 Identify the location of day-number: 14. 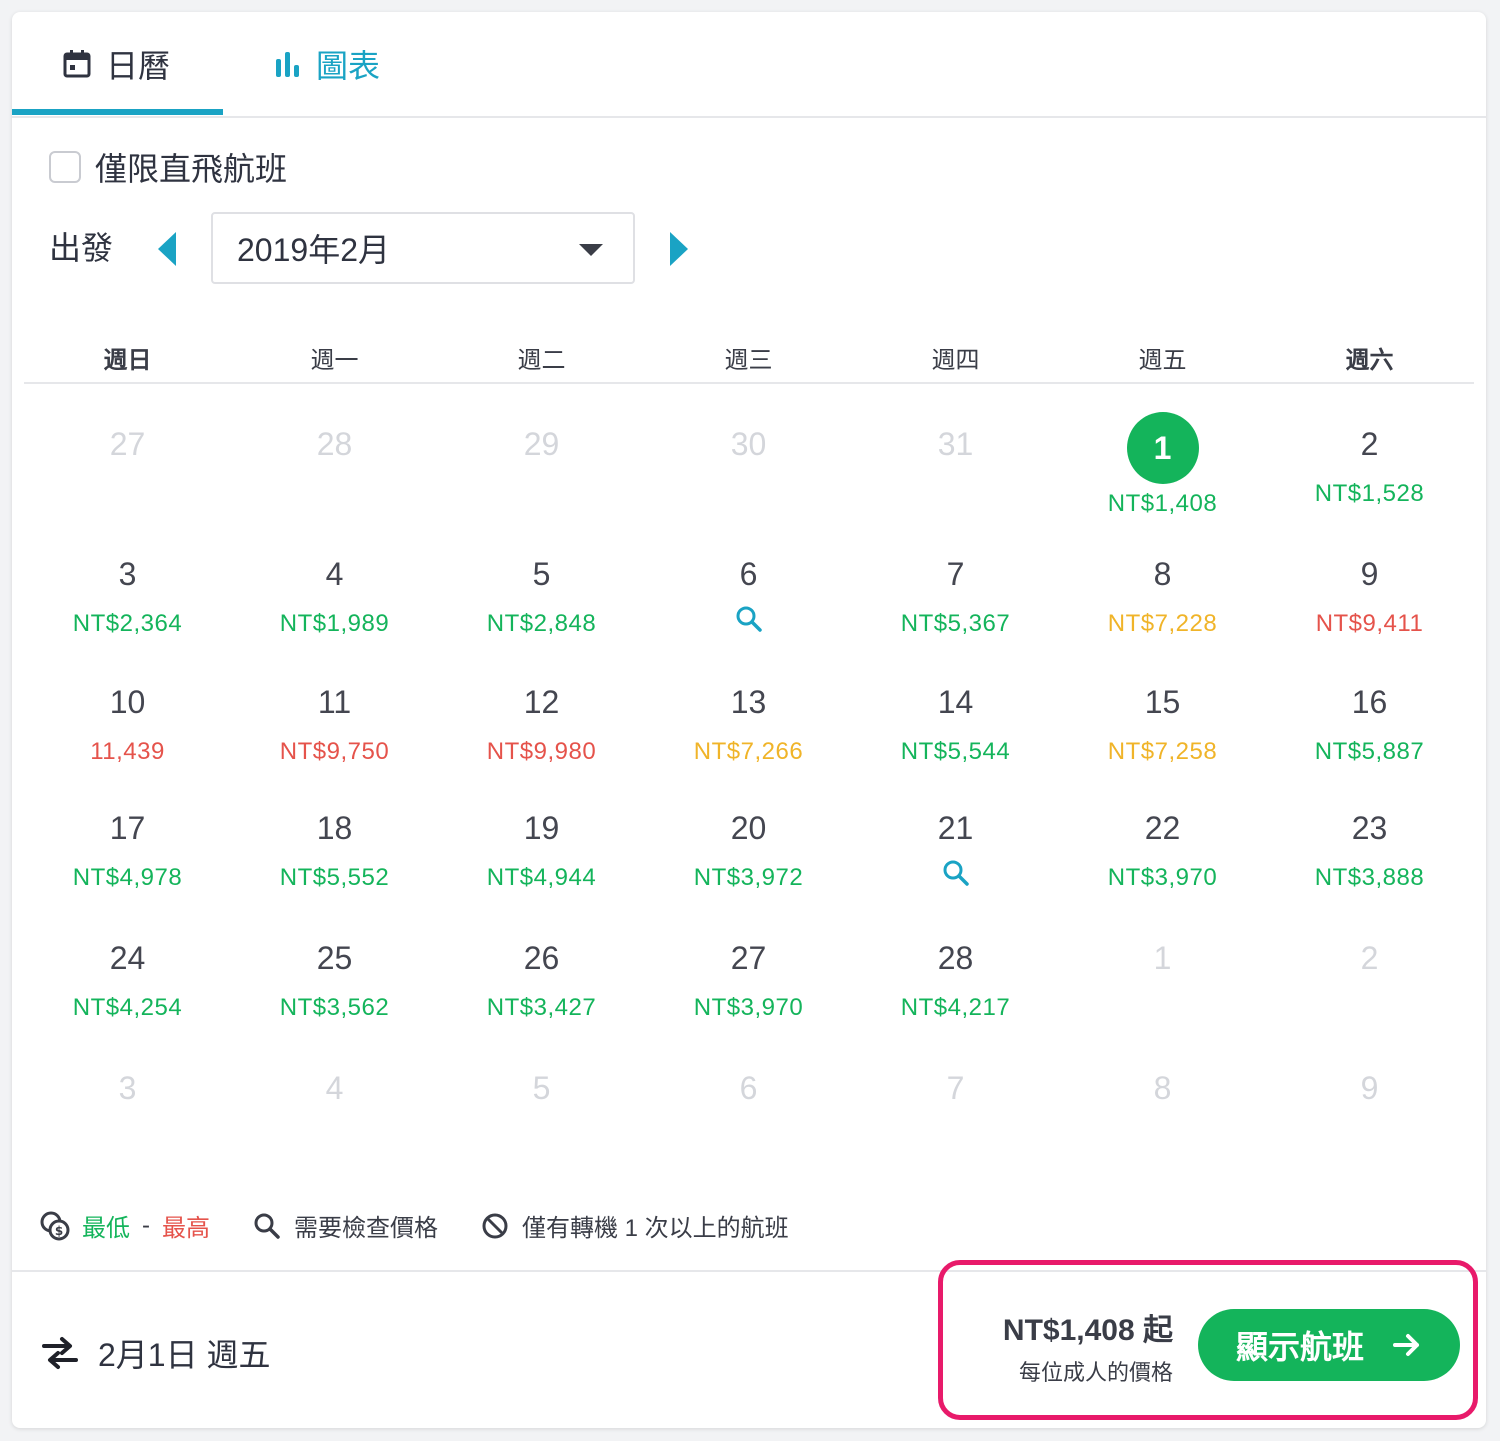
(955, 702).